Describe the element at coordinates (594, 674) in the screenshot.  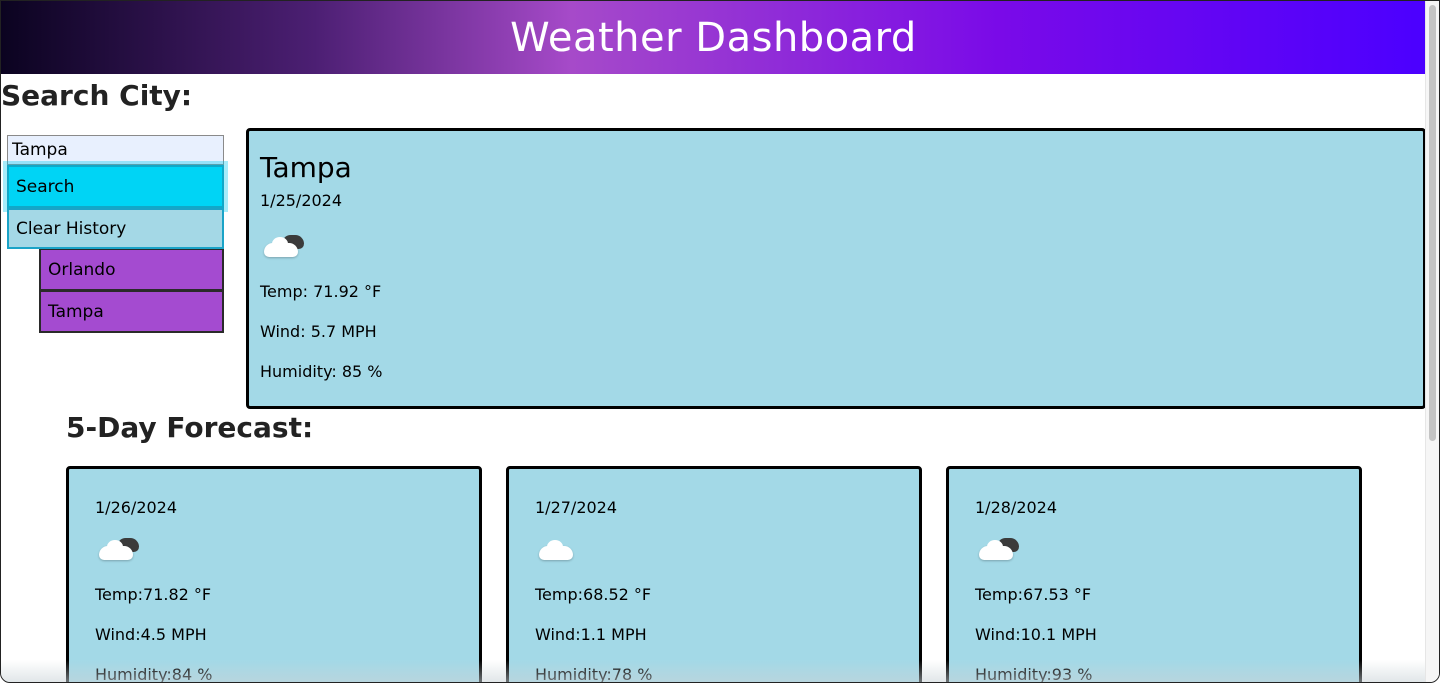
I see `forecast-humidity: Humidity:78 %` at that location.